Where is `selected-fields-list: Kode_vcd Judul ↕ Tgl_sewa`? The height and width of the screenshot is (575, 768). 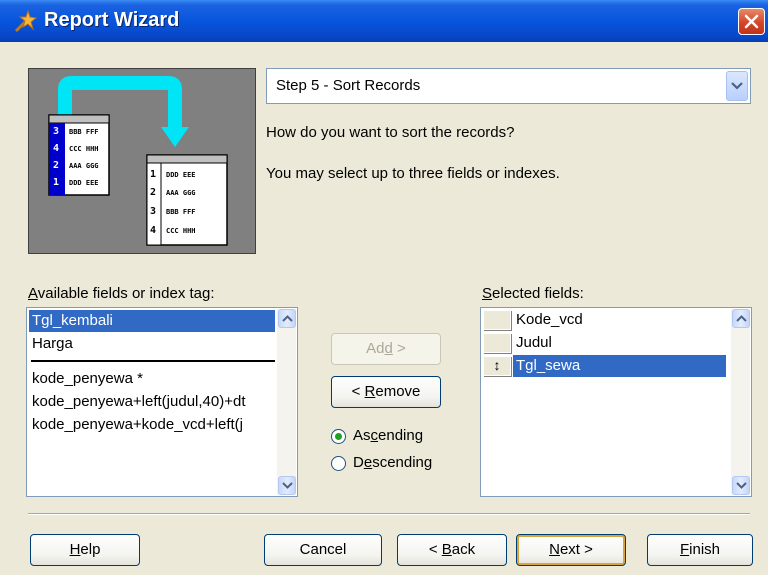 selected-fields-list: Kode_vcd Judul ↕ Tgl_sewa is located at coordinates (616, 402).